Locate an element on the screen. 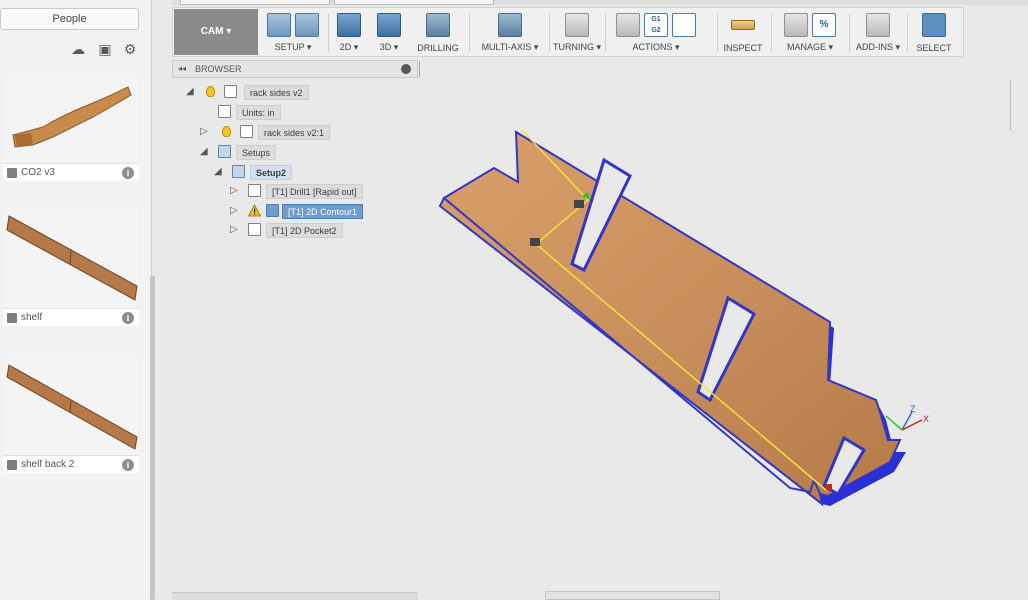  document-tab-strip is located at coordinates (600, 2).